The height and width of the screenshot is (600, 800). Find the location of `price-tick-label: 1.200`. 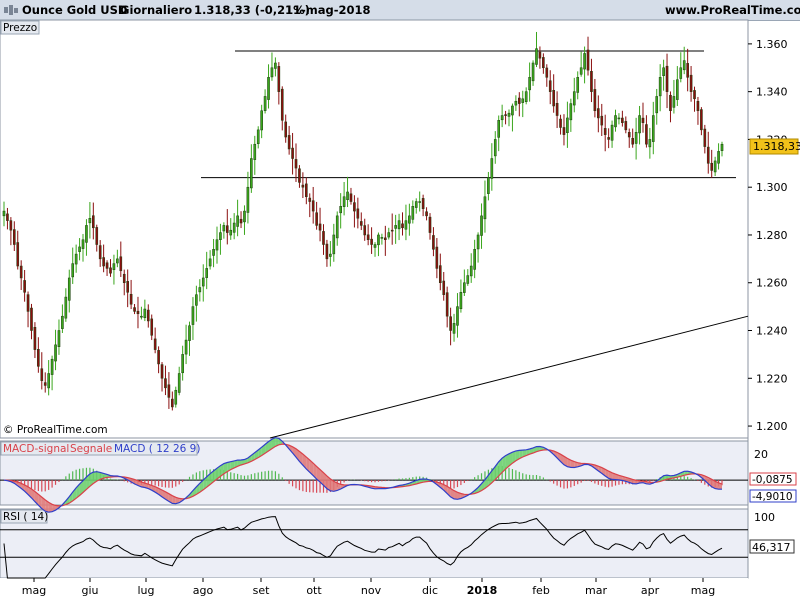

price-tick-label: 1.200 is located at coordinates (772, 426).